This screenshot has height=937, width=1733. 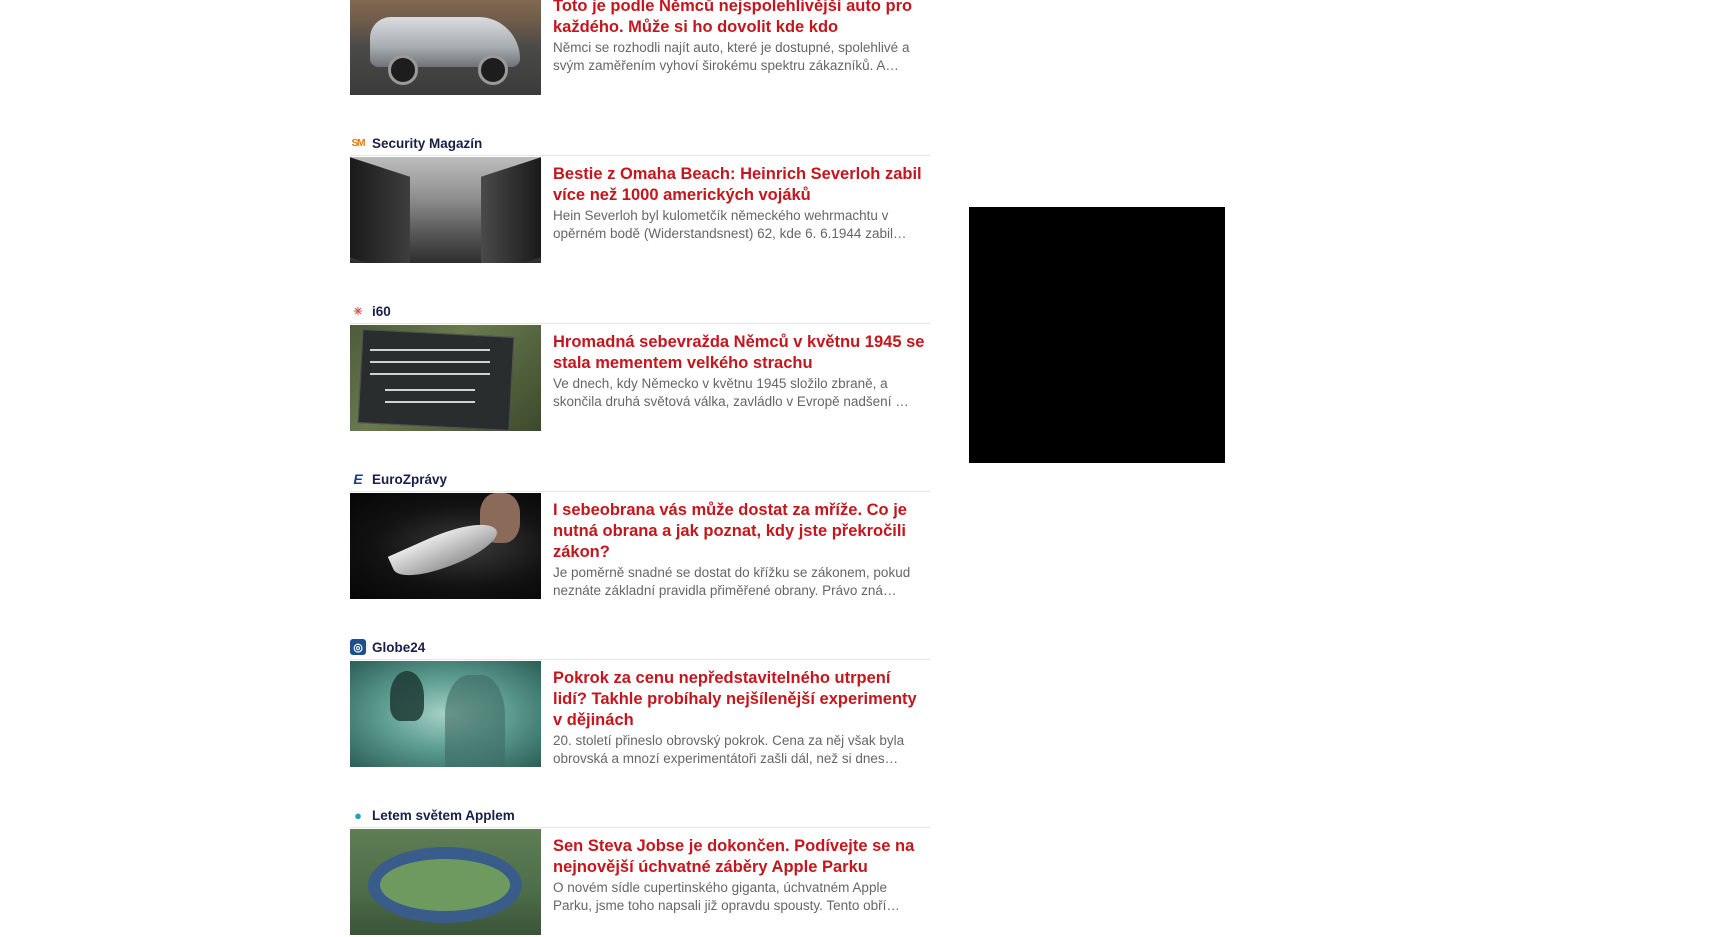 I want to click on source-header: SM Security Magazín, so click(x=640, y=144).